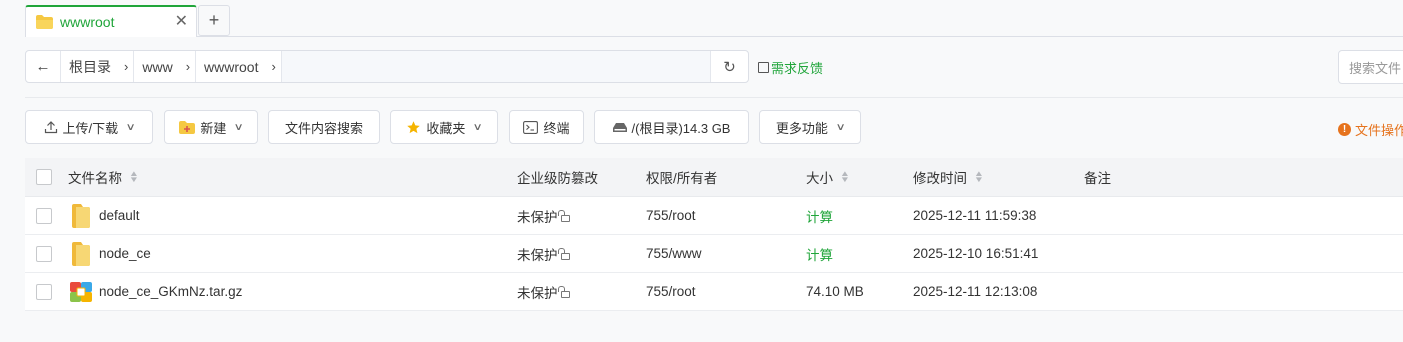 The image size is (1403, 342). Describe the element at coordinates (213, 128) in the screenshot. I see `new-label: 新建` at that location.